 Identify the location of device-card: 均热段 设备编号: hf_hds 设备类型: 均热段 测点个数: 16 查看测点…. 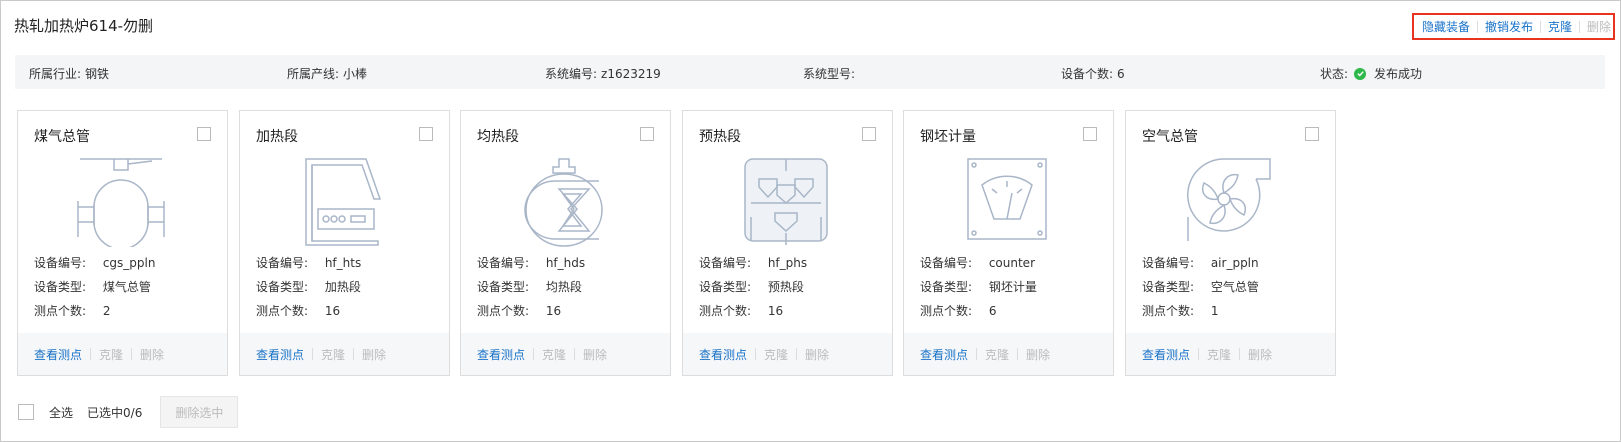
(565, 243).